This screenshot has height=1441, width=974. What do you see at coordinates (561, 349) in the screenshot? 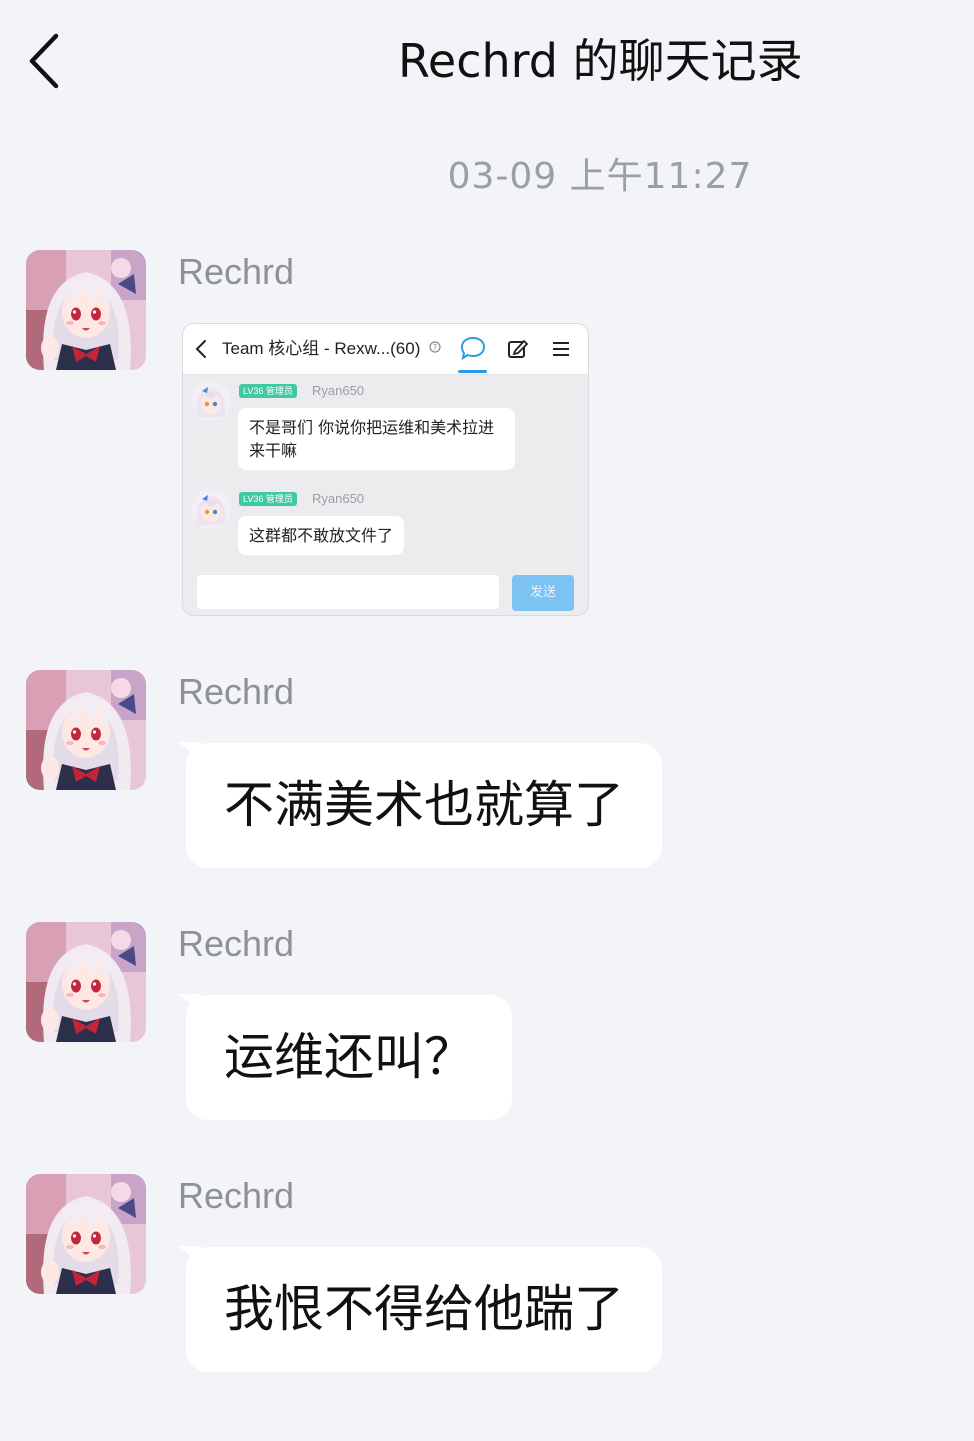
I see `menu-icon` at bounding box center [561, 349].